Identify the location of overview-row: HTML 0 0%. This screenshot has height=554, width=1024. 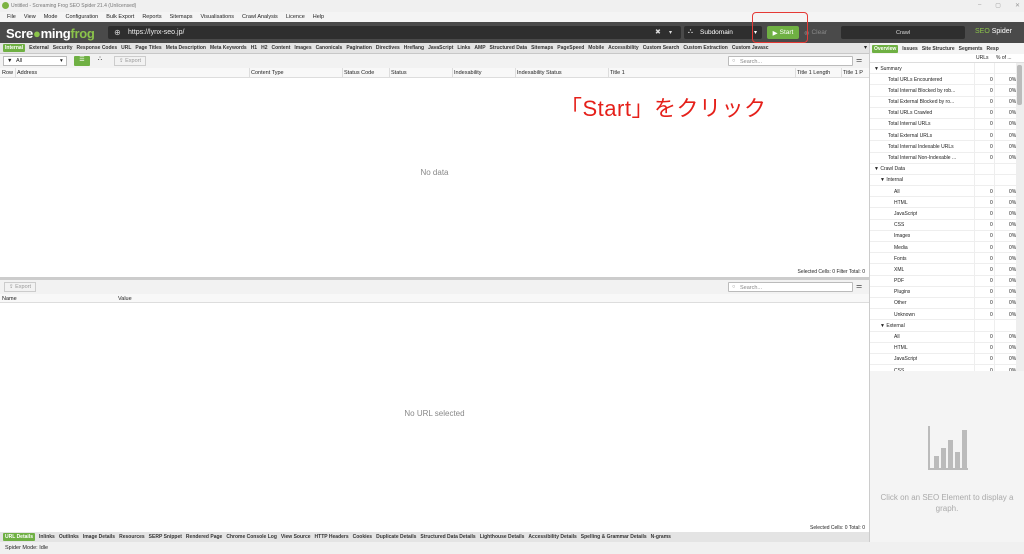
(943, 348).